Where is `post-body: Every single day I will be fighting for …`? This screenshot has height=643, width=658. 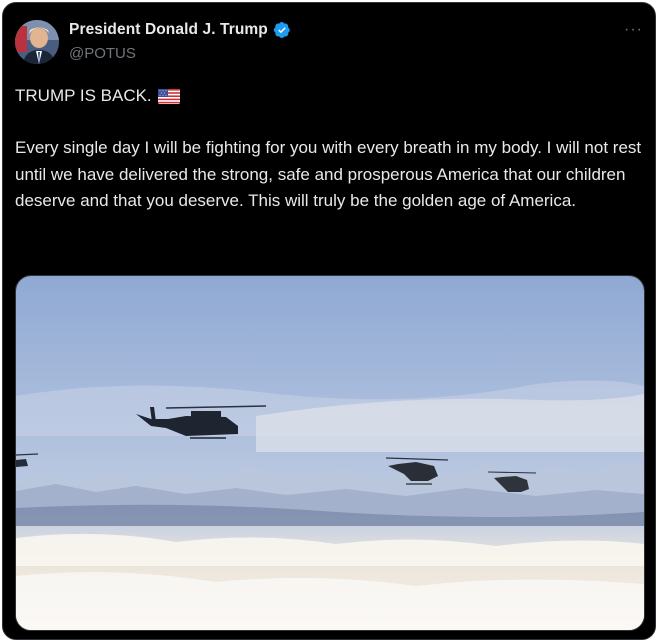
post-body: Every single day I will be fighting for … is located at coordinates (328, 174).